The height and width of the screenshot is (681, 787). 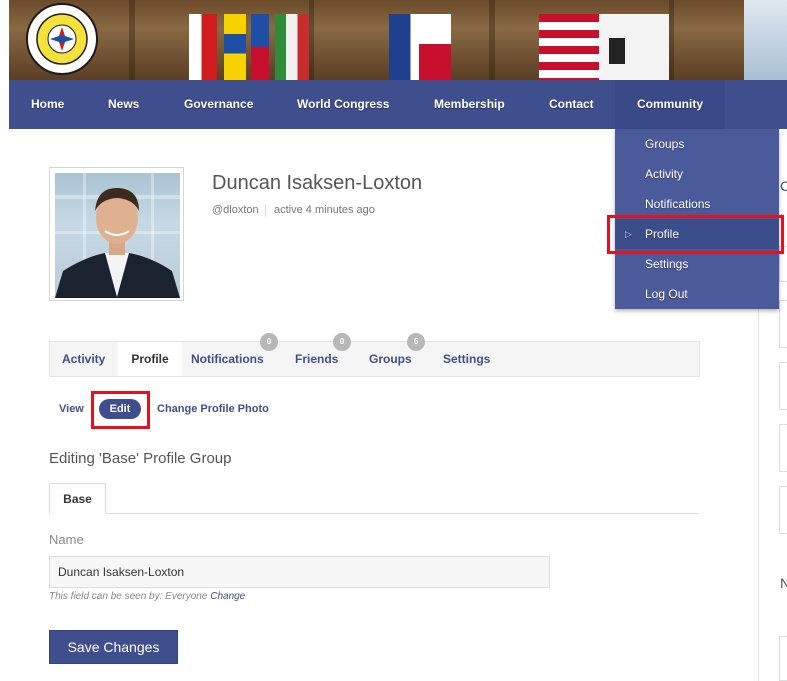 What do you see at coordinates (299, 572) in the screenshot?
I see `name-field` at bounding box center [299, 572].